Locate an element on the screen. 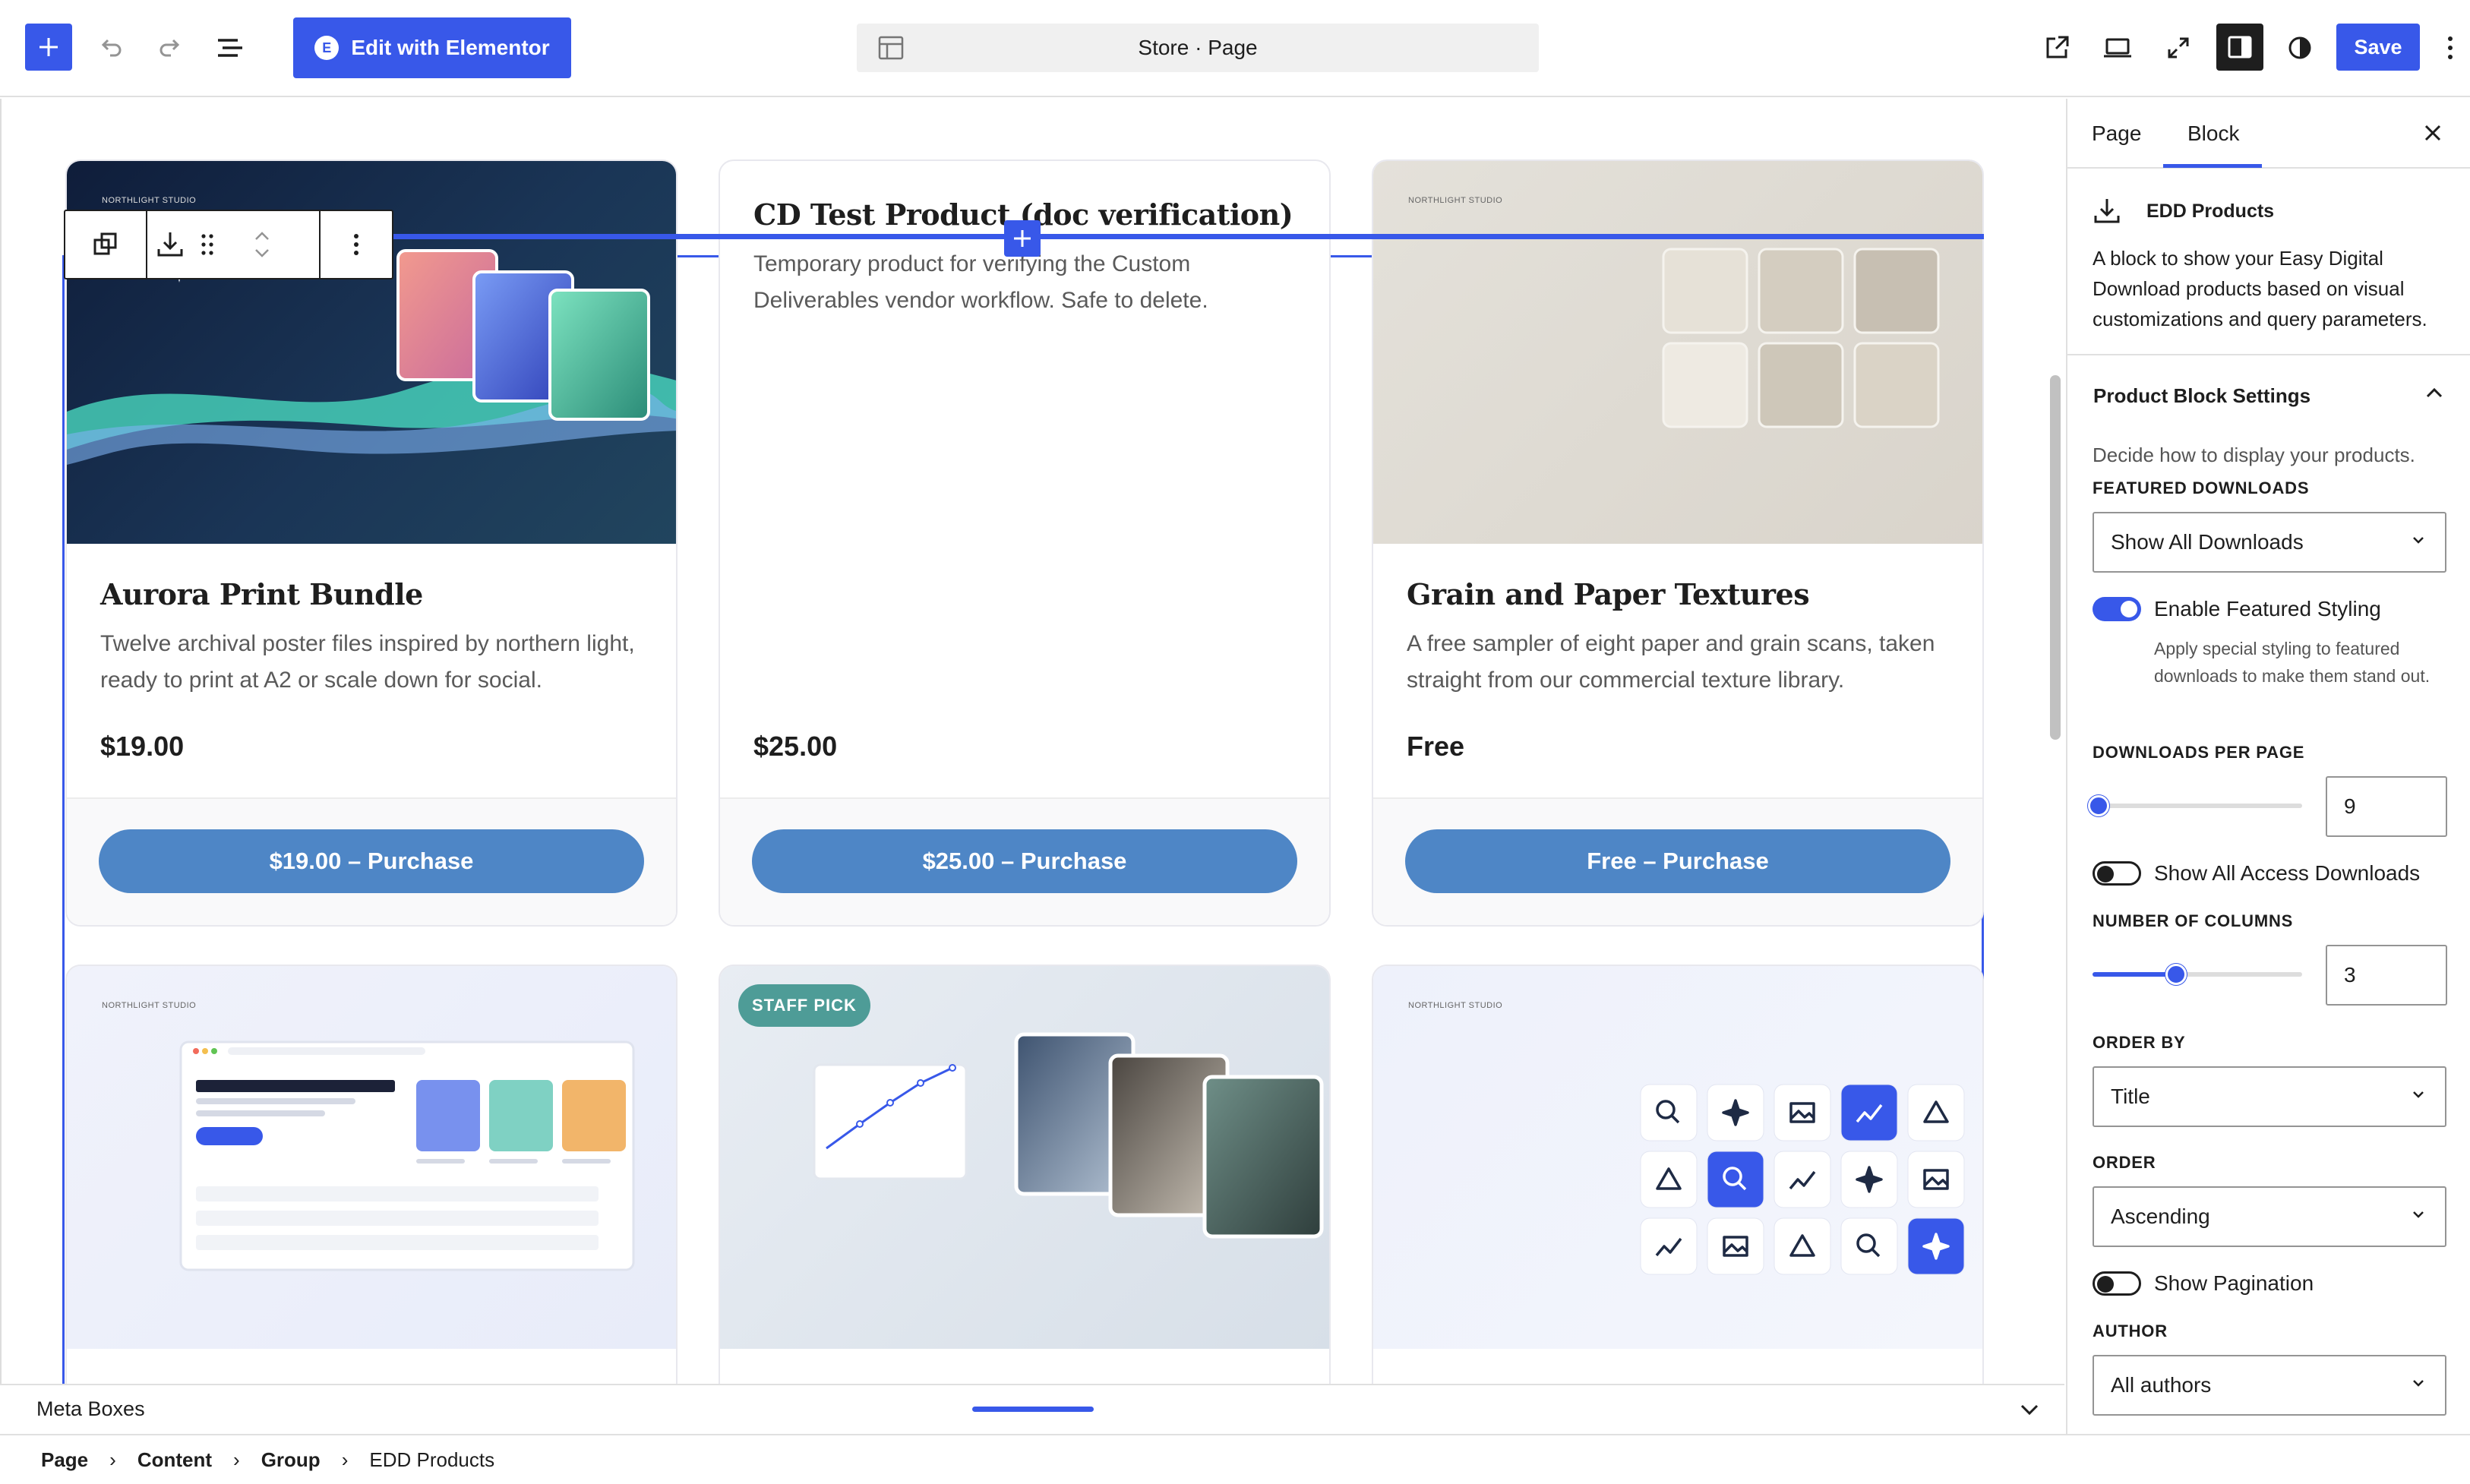  styles-button is located at coordinates (2300, 48).